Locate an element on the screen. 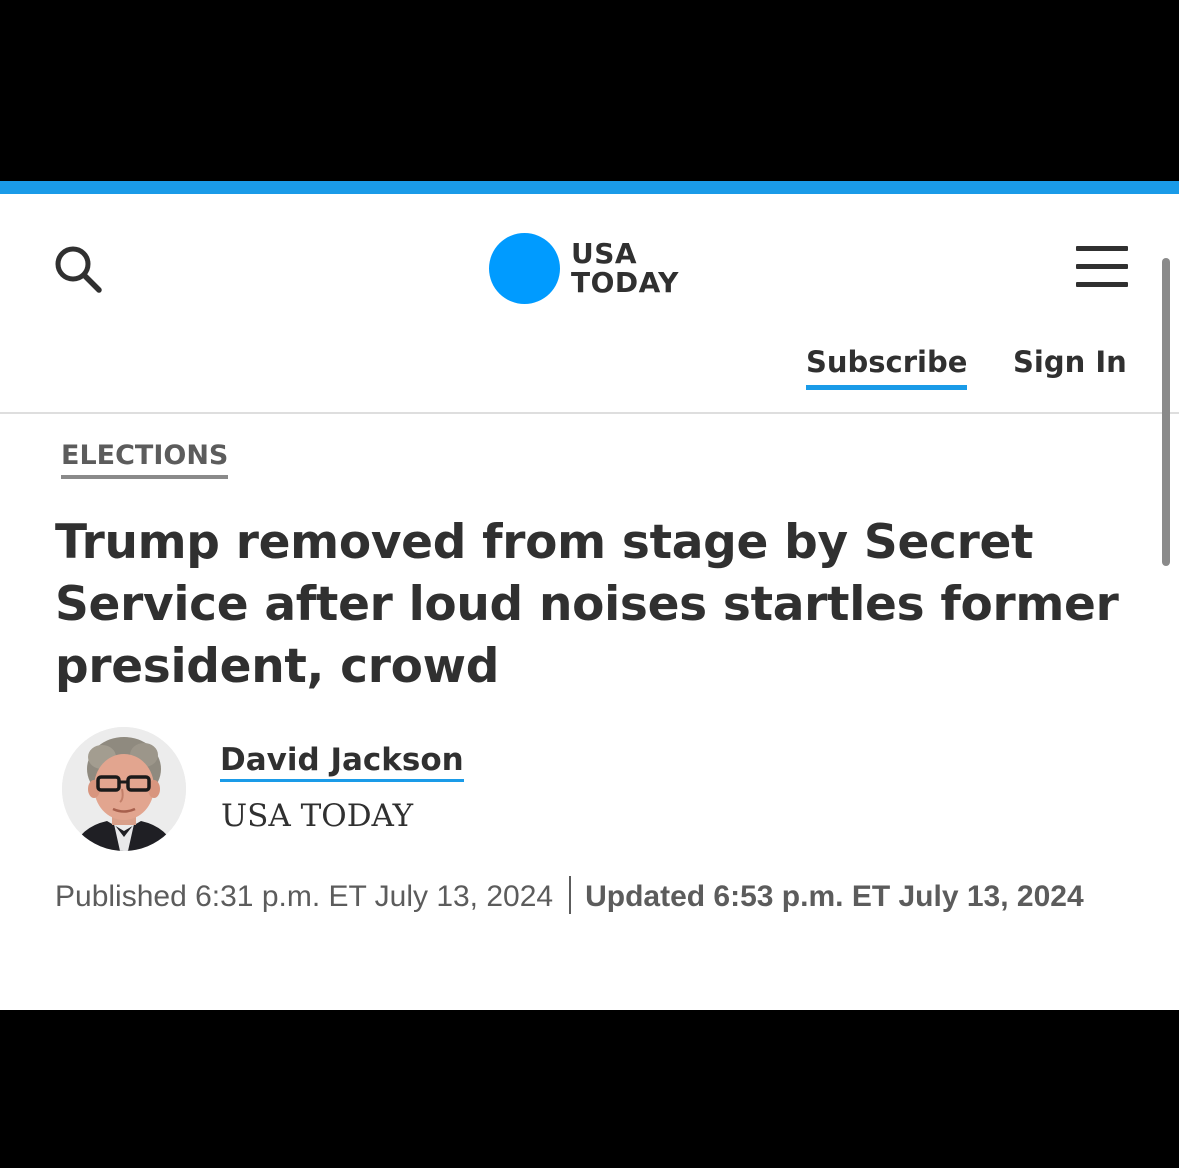 The height and width of the screenshot is (1168, 1179). dateline-separator is located at coordinates (570, 895).